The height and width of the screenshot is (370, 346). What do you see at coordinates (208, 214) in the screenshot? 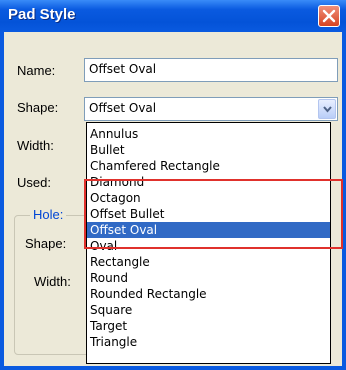
I see `dropdown-option-offset-bullet: Offset Bullet` at bounding box center [208, 214].